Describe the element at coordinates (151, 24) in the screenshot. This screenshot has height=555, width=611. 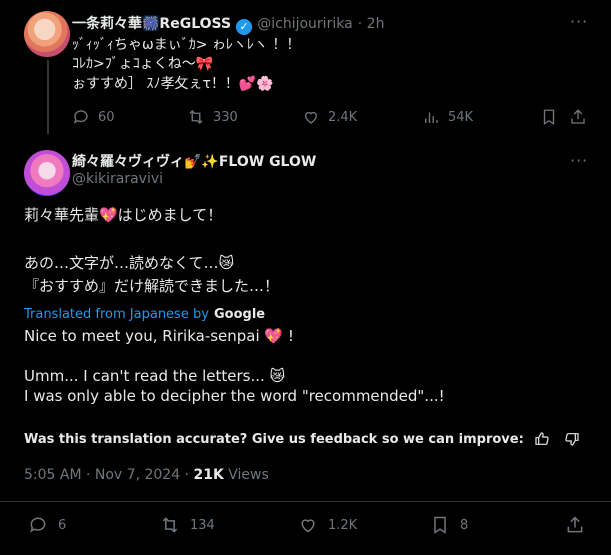
I see `author-name: 一条莉々華🎆ReGLOSS` at that location.